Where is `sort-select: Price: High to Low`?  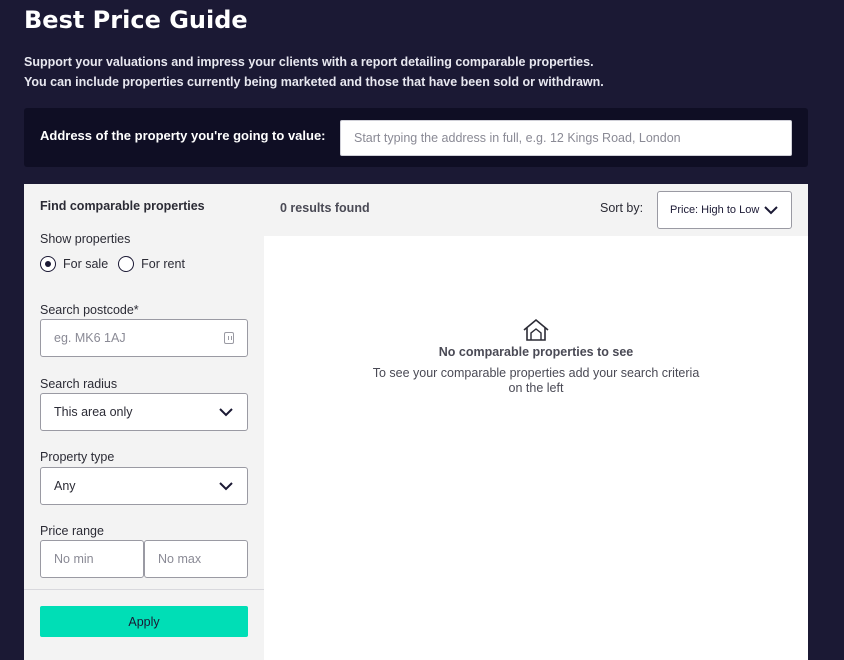
sort-select: Price: High to Low is located at coordinates (724, 210).